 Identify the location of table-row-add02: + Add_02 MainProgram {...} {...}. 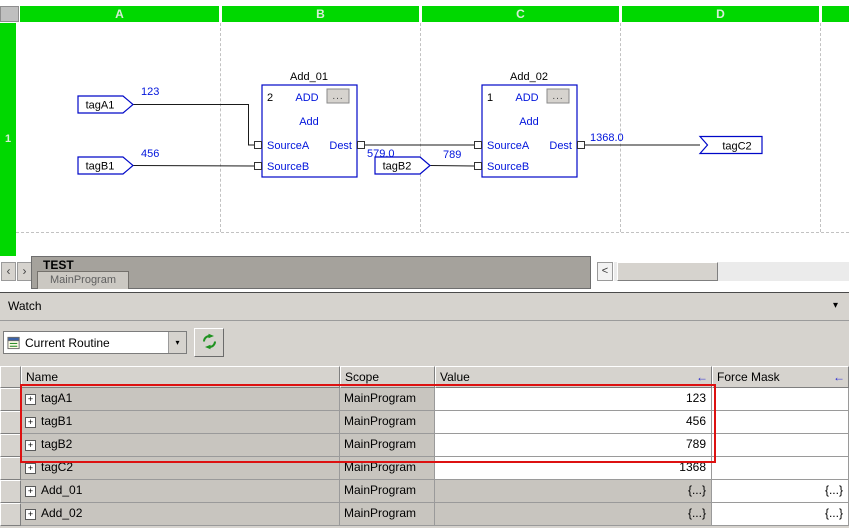
(424, 514).